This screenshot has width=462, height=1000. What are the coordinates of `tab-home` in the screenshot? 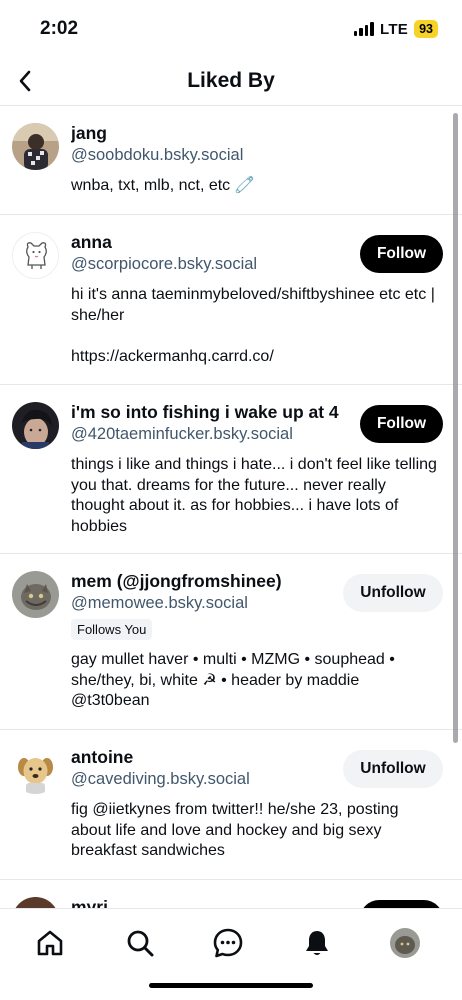 It's located at (50, 943).